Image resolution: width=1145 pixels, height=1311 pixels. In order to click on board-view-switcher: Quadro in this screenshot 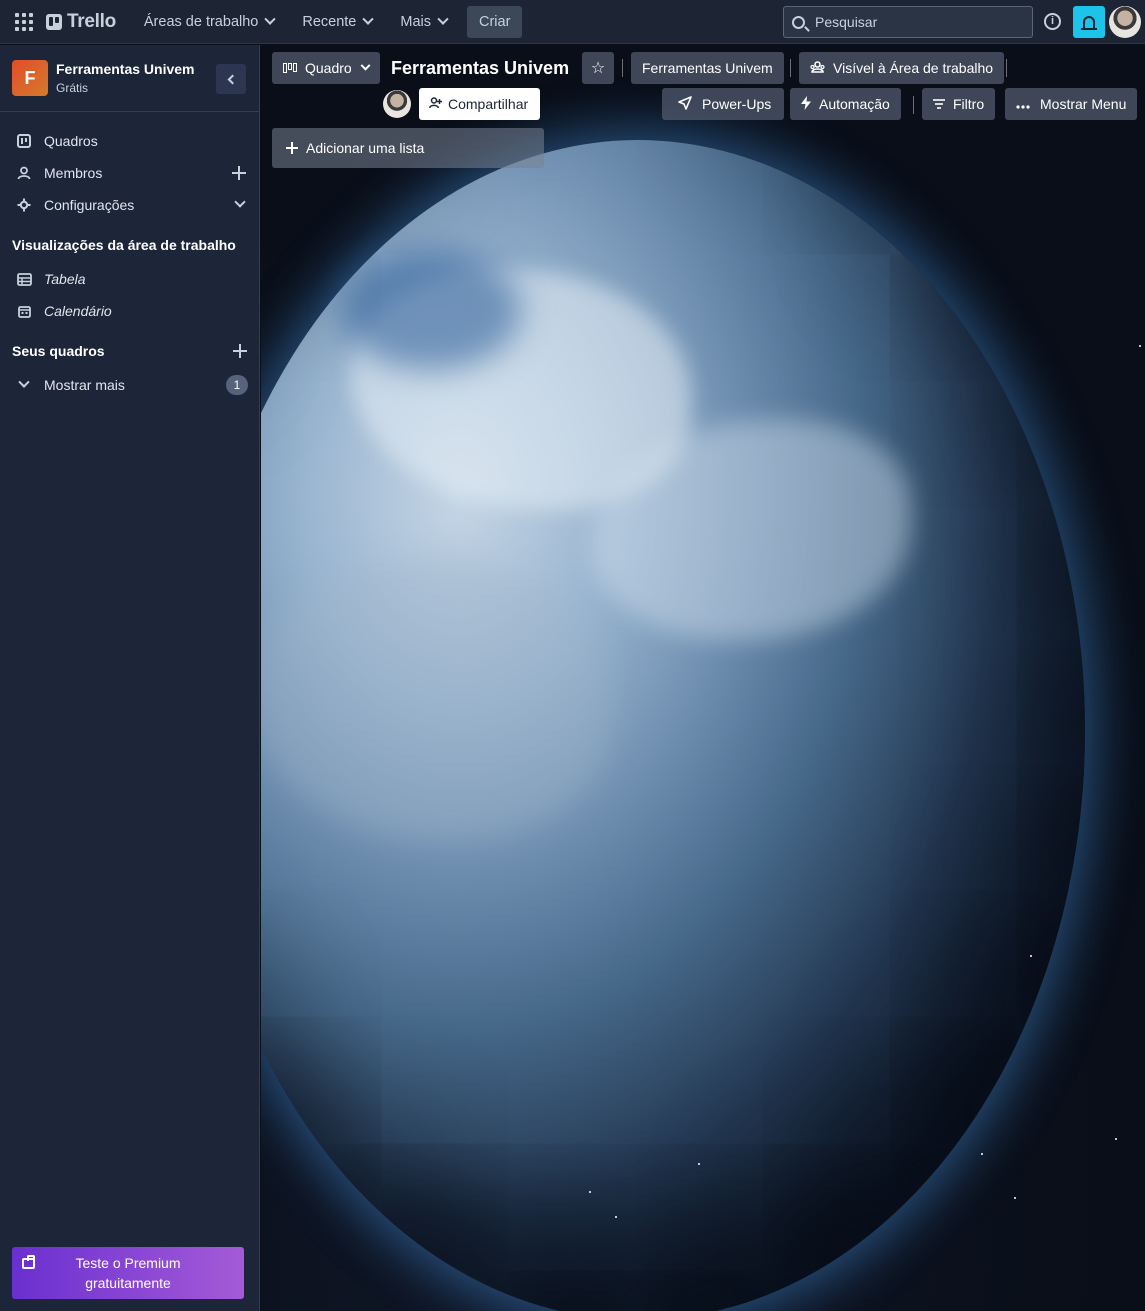, I will do `click(326, 68)`.